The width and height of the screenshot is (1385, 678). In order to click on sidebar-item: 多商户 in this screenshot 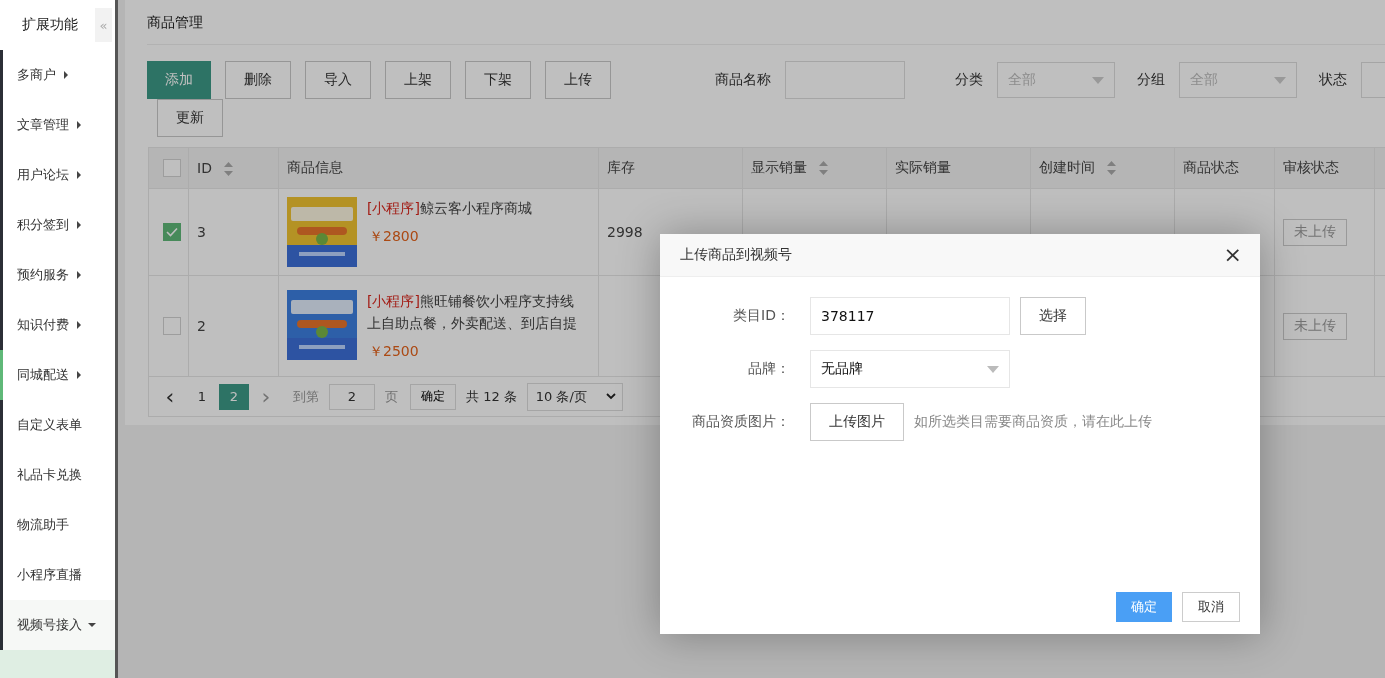, I will do `click(57, 75)`.